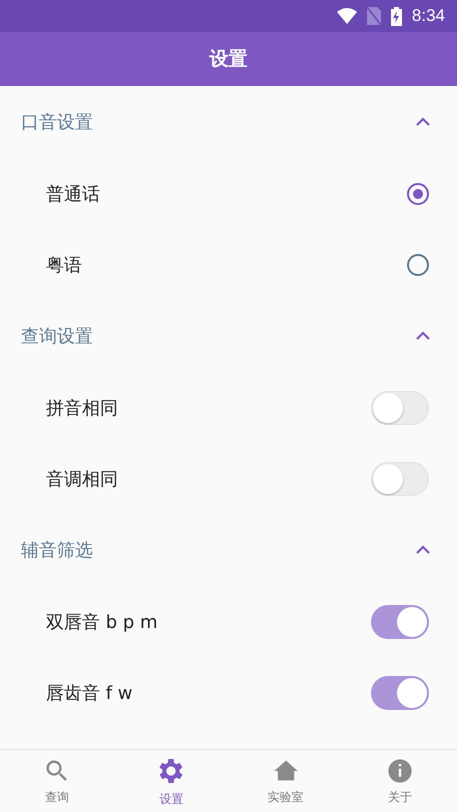  What do you see at coordinates (396, 16) in the screenshot?
I see `battery-charging-icon` at bounding box center [396, 16].